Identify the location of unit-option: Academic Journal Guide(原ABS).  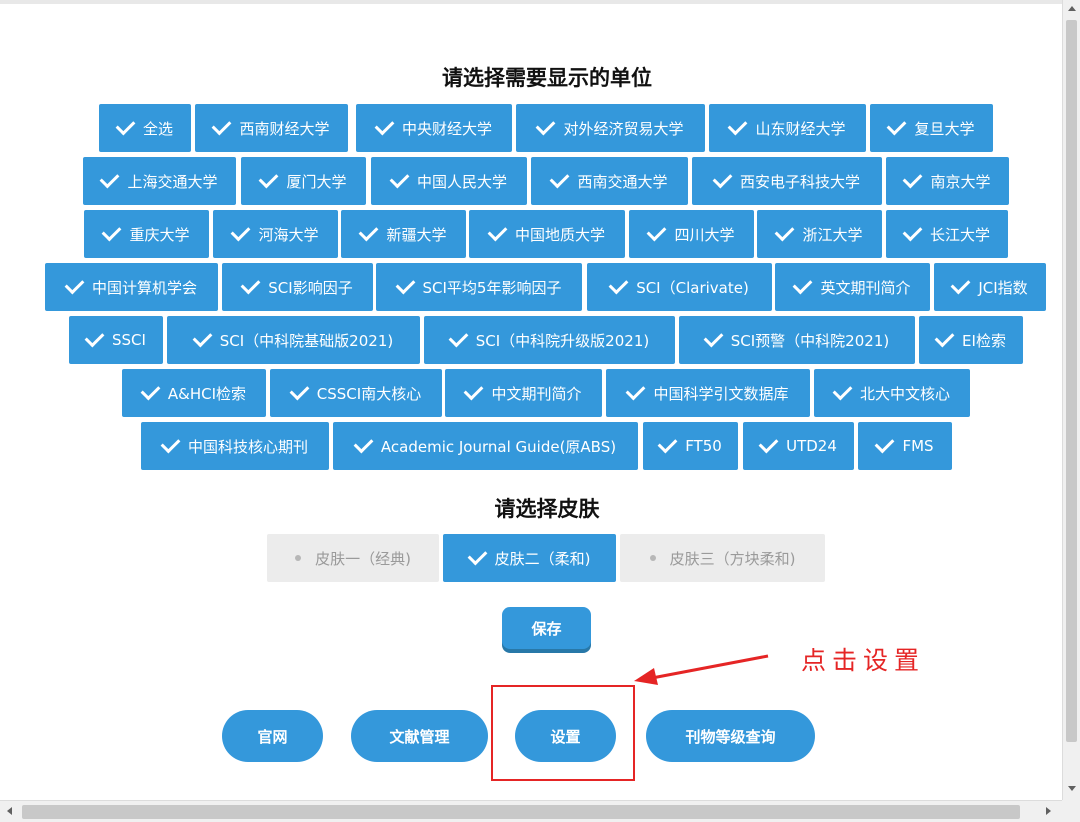
(485, 446).